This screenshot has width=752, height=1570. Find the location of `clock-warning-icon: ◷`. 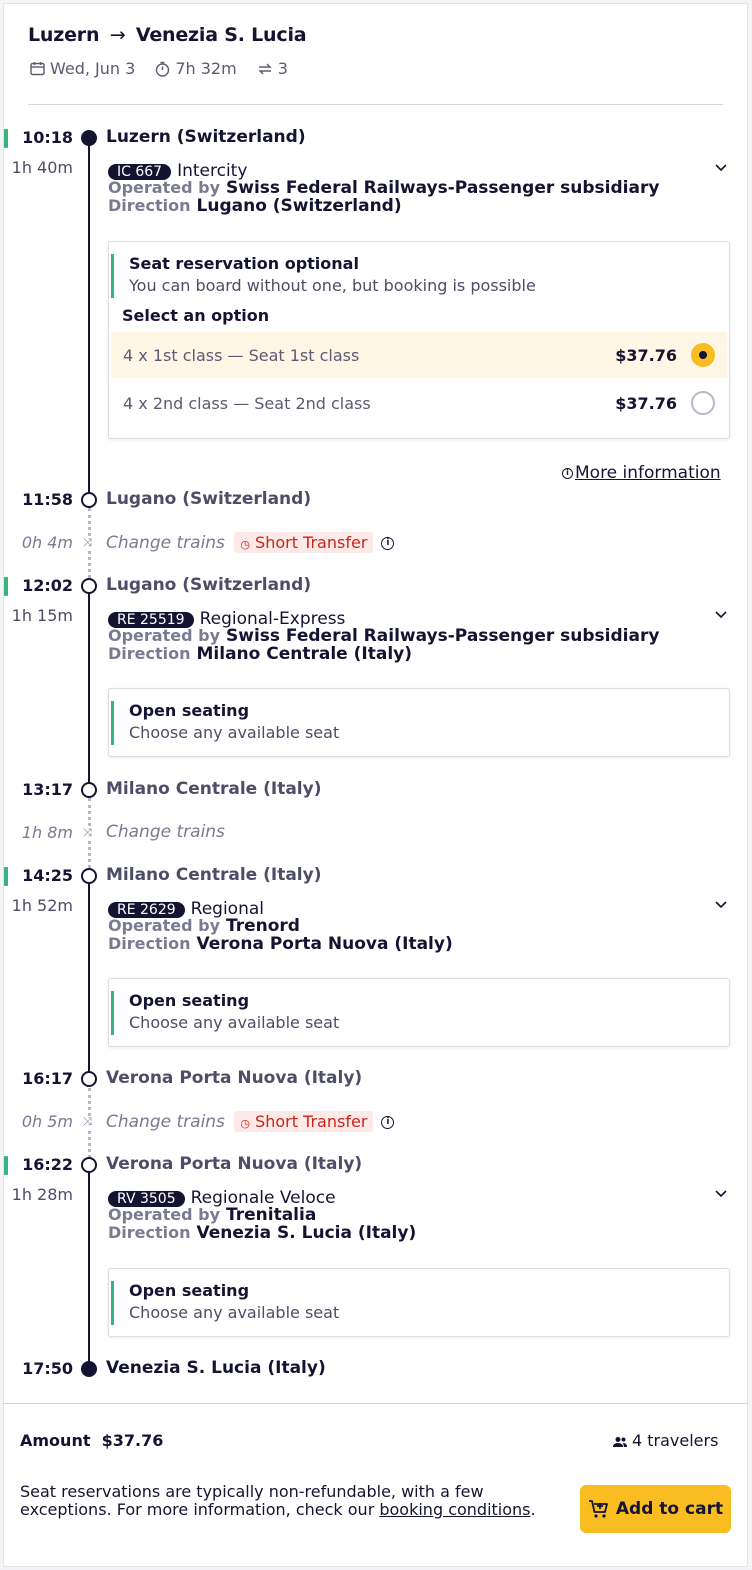

clock-warning-icon: ◷ is located at coordinates (245, 1123).